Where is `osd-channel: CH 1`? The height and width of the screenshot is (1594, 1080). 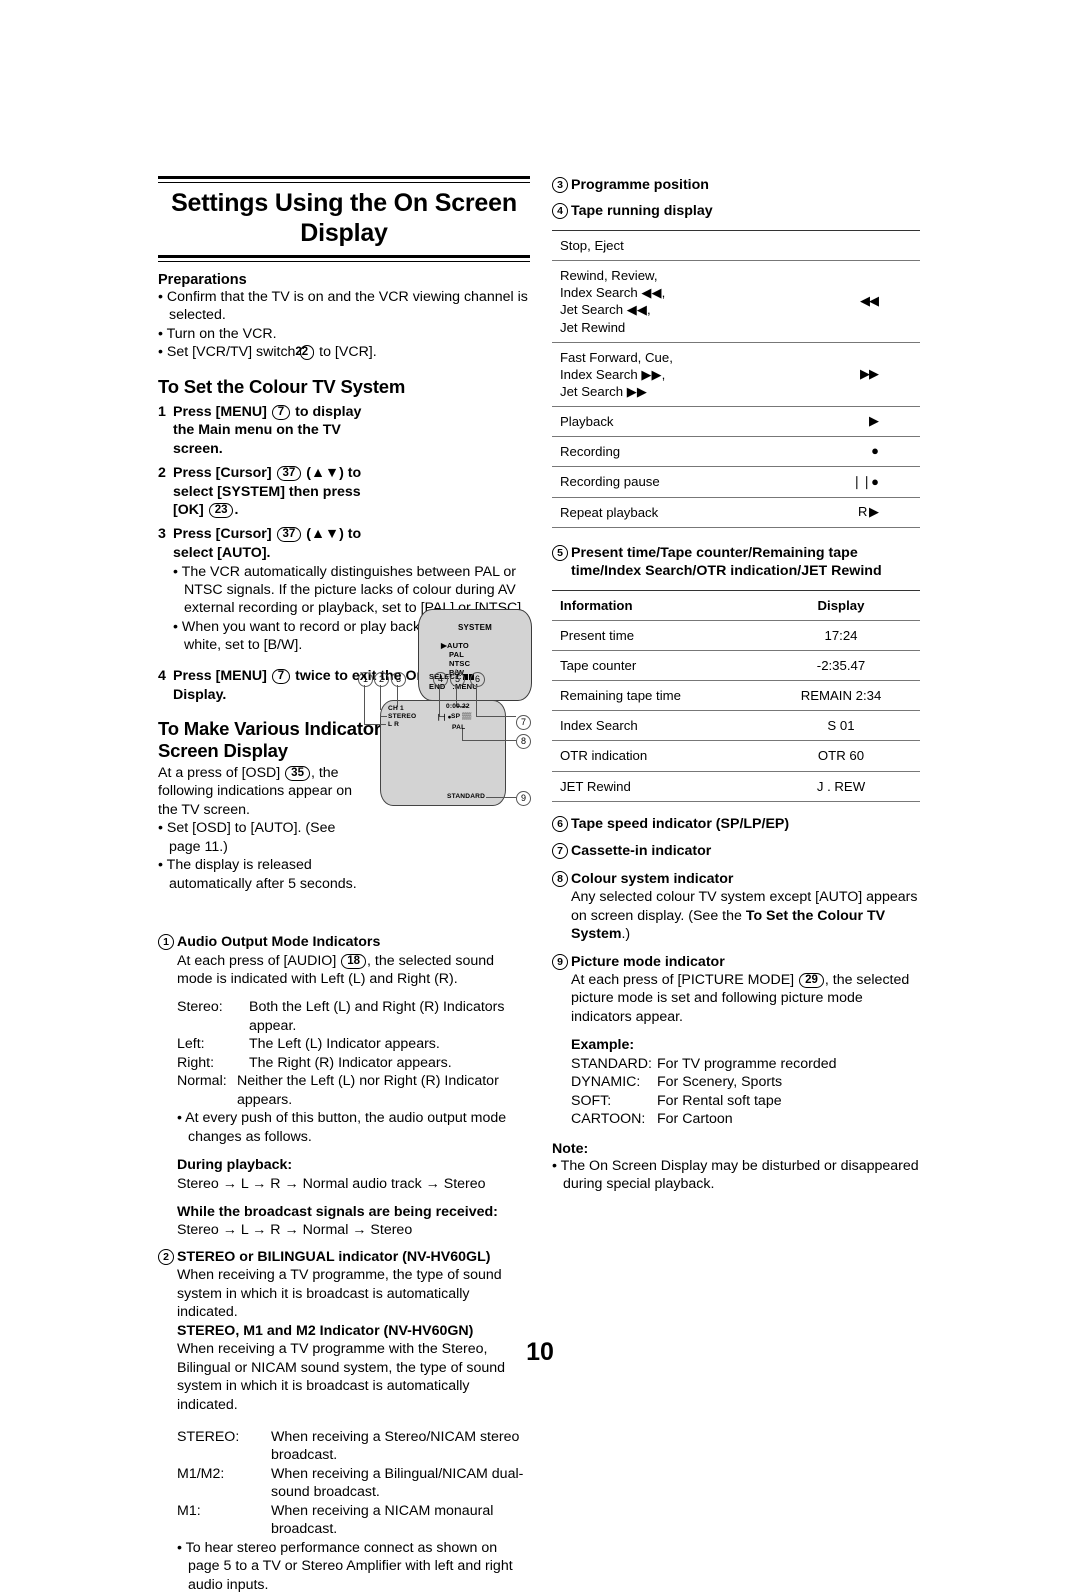
osd-channel: CH 1 is located at coordinates (396, 708).